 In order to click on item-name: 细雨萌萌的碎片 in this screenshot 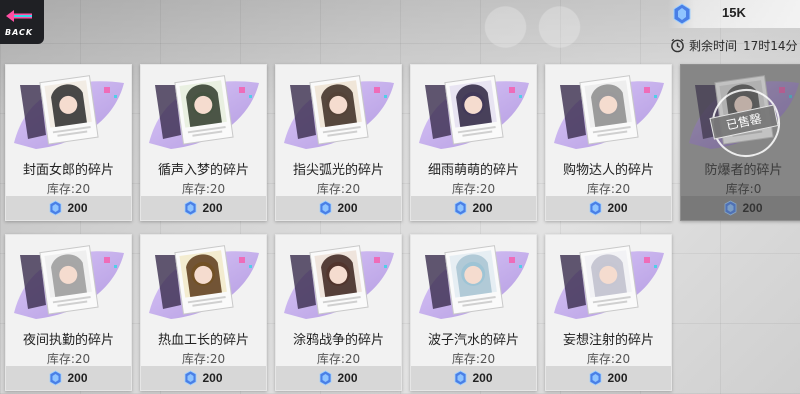, I will do `click(473, 170)`.